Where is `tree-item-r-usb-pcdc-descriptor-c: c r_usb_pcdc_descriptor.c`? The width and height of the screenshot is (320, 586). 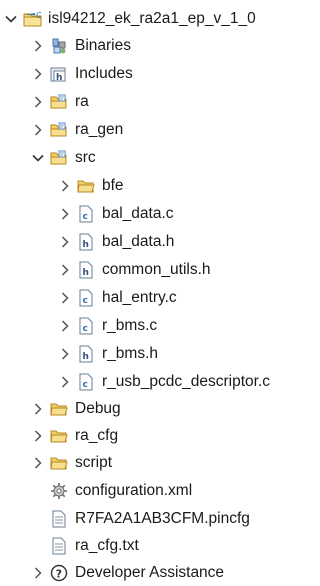
tree-item-r-usb-pcdc-descriptor-c: c r_usb_pcdc_descriptor.c is located at coordinates (153, 382).